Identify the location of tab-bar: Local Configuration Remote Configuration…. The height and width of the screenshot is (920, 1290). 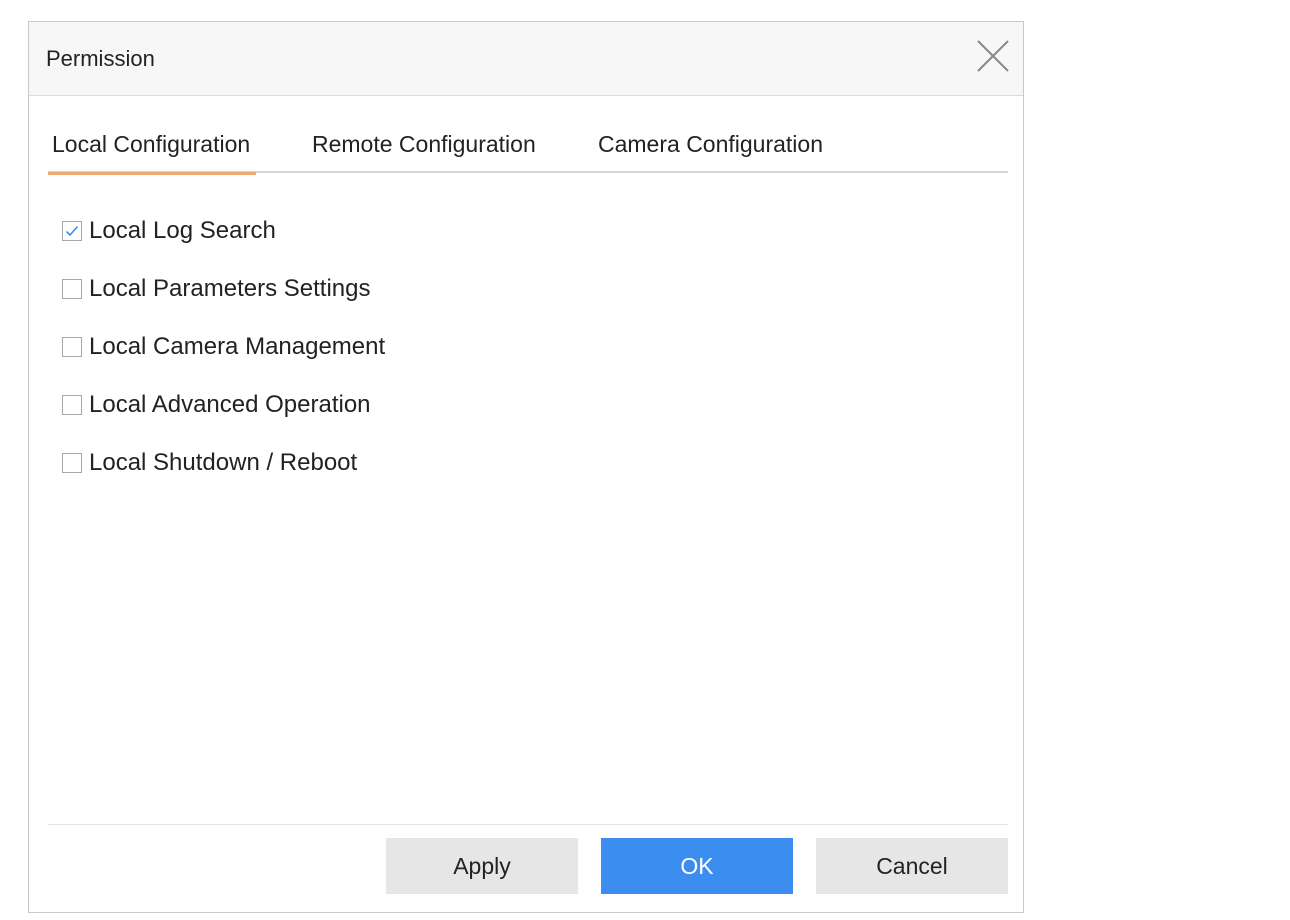
(527, 135).